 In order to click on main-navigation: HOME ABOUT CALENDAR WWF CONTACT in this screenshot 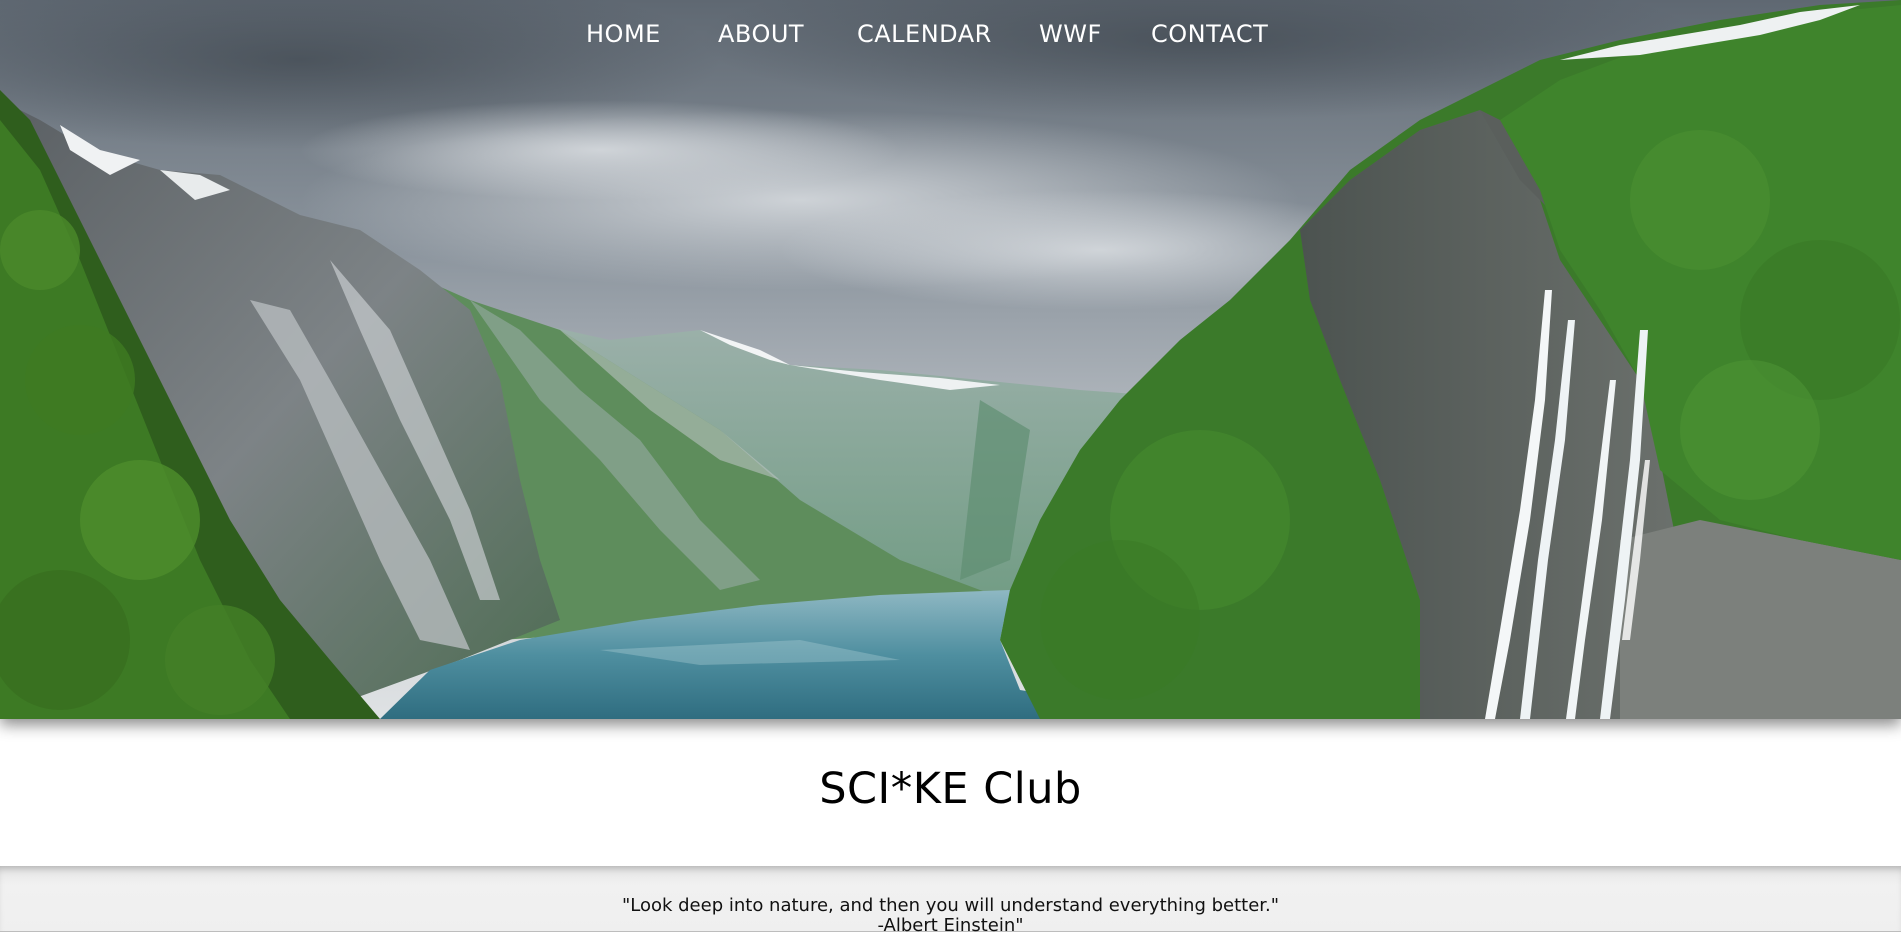, I will do `click(950, 35)`.